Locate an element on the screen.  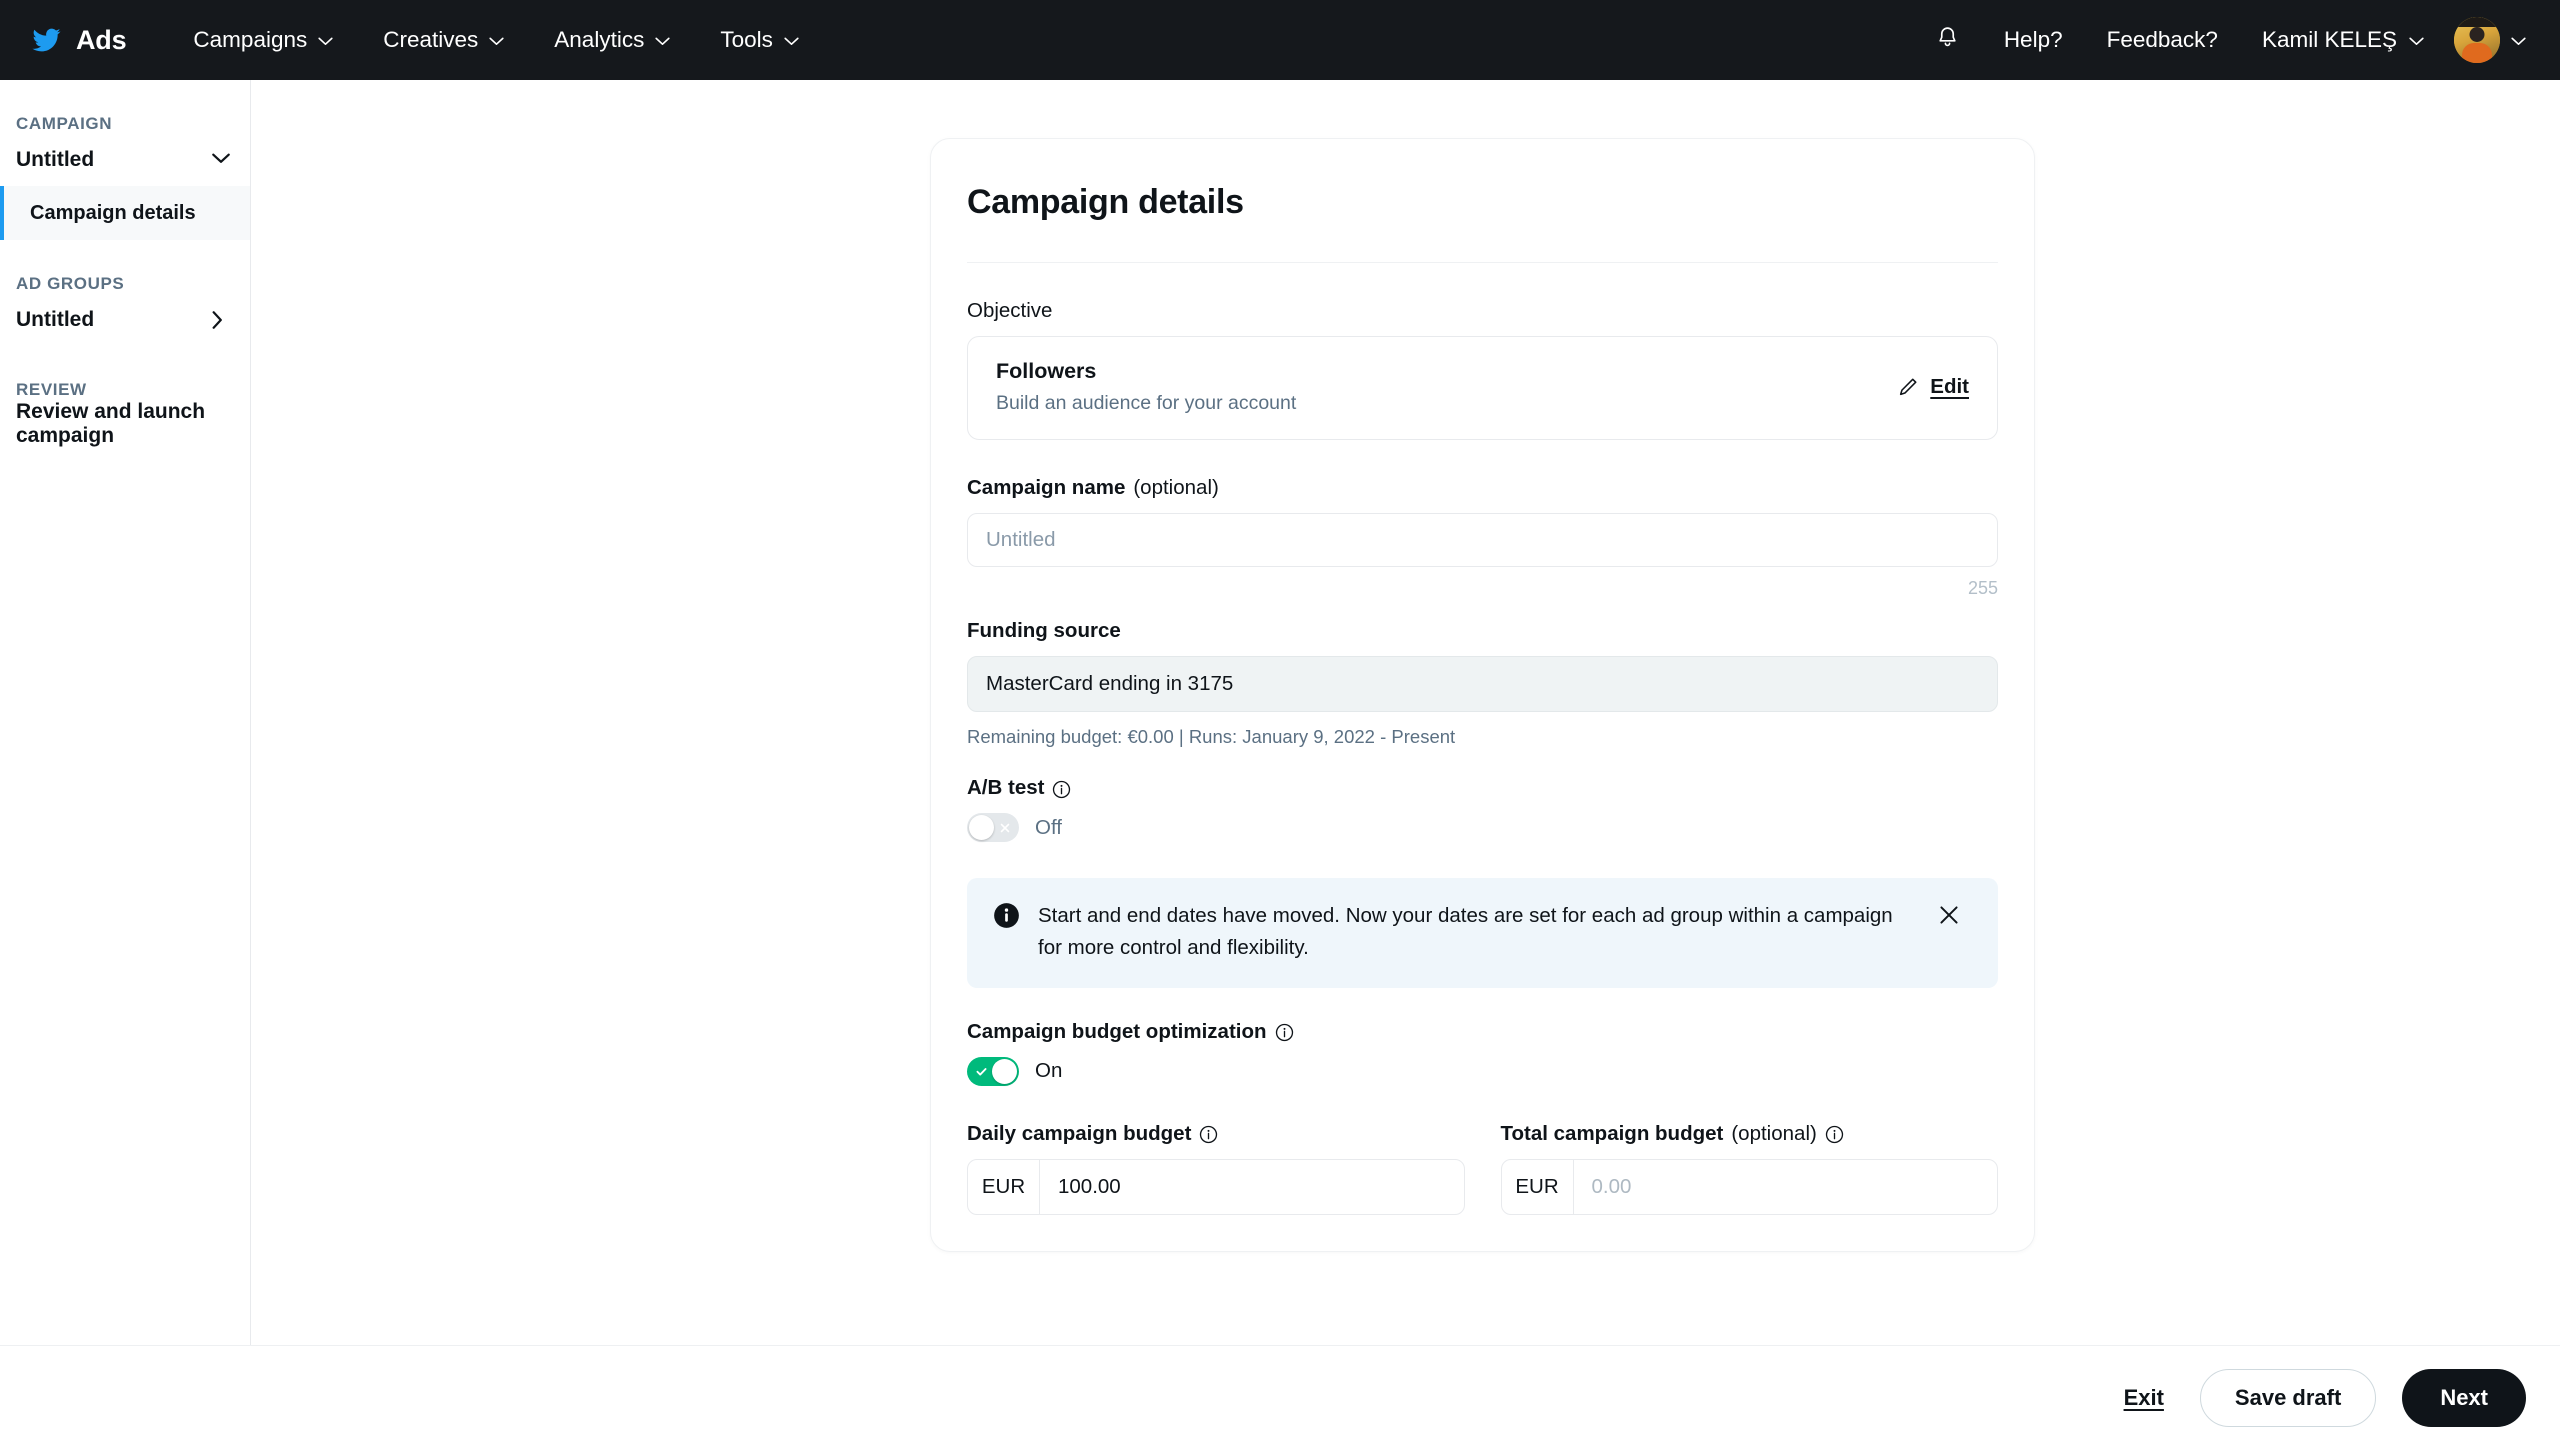
twitter-bird-icon is located at coordinates (46, 40).